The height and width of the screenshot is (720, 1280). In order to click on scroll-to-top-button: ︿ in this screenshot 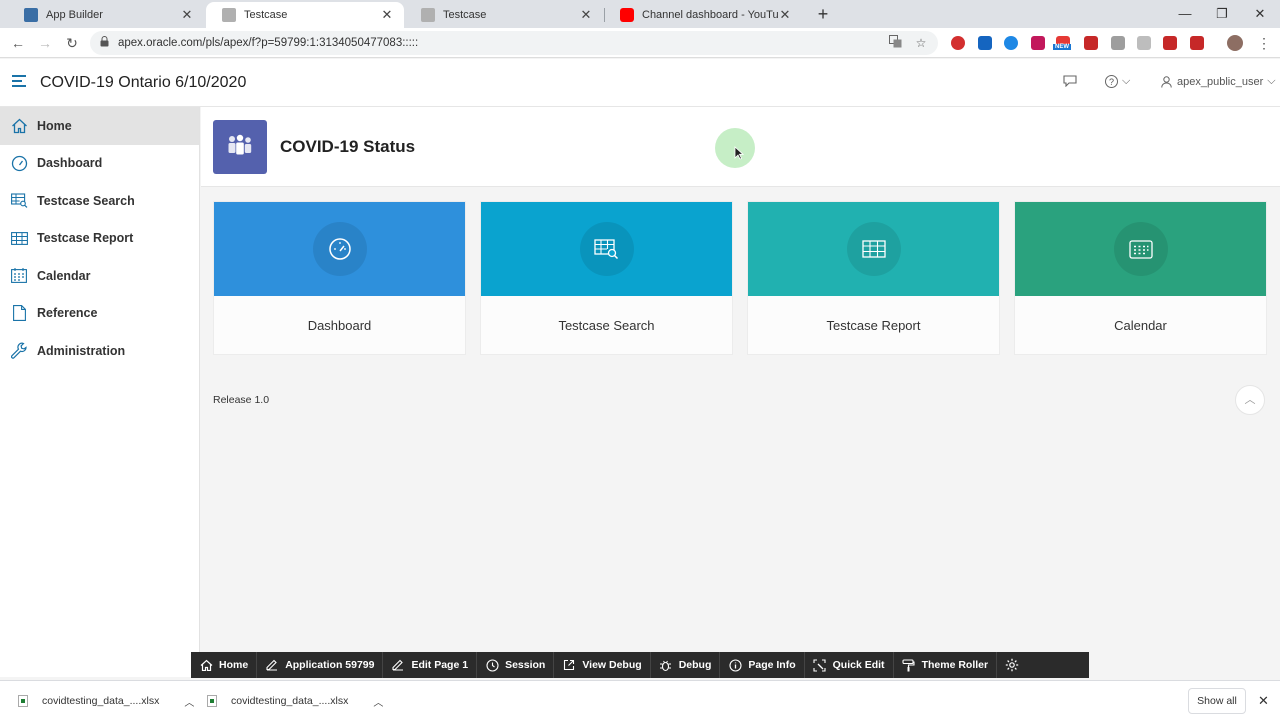, I will do `click(1250, 400)`.